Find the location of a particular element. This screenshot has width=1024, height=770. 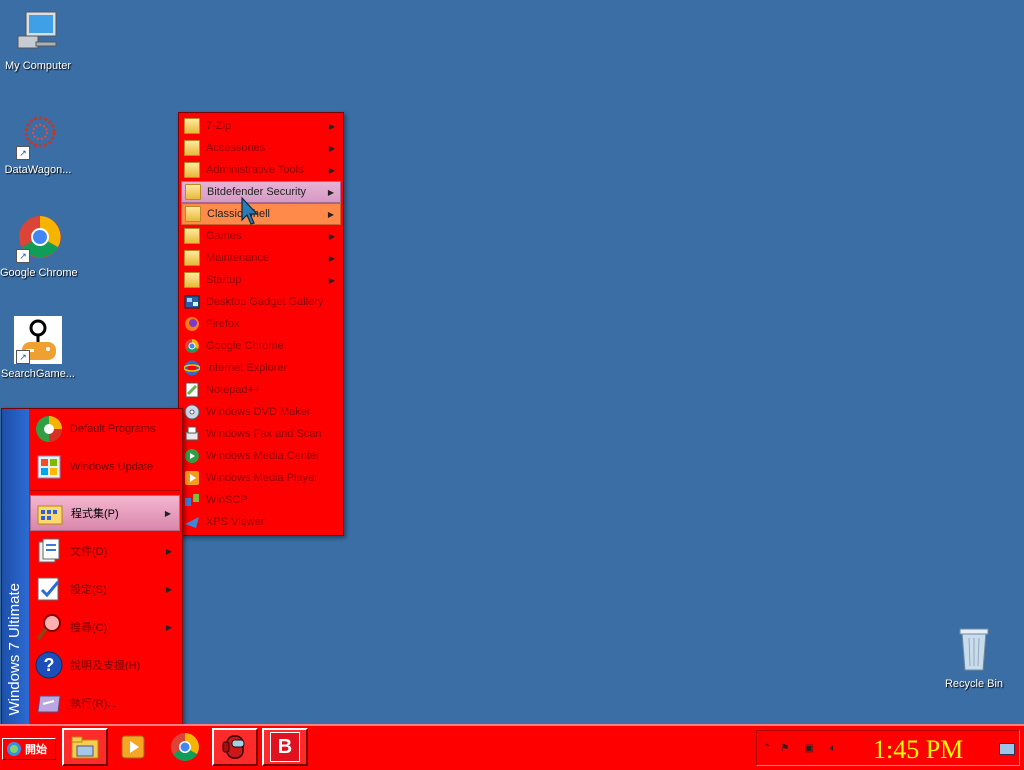

start-item-windows-update: Windows Update is located at coordinates (105, 467).